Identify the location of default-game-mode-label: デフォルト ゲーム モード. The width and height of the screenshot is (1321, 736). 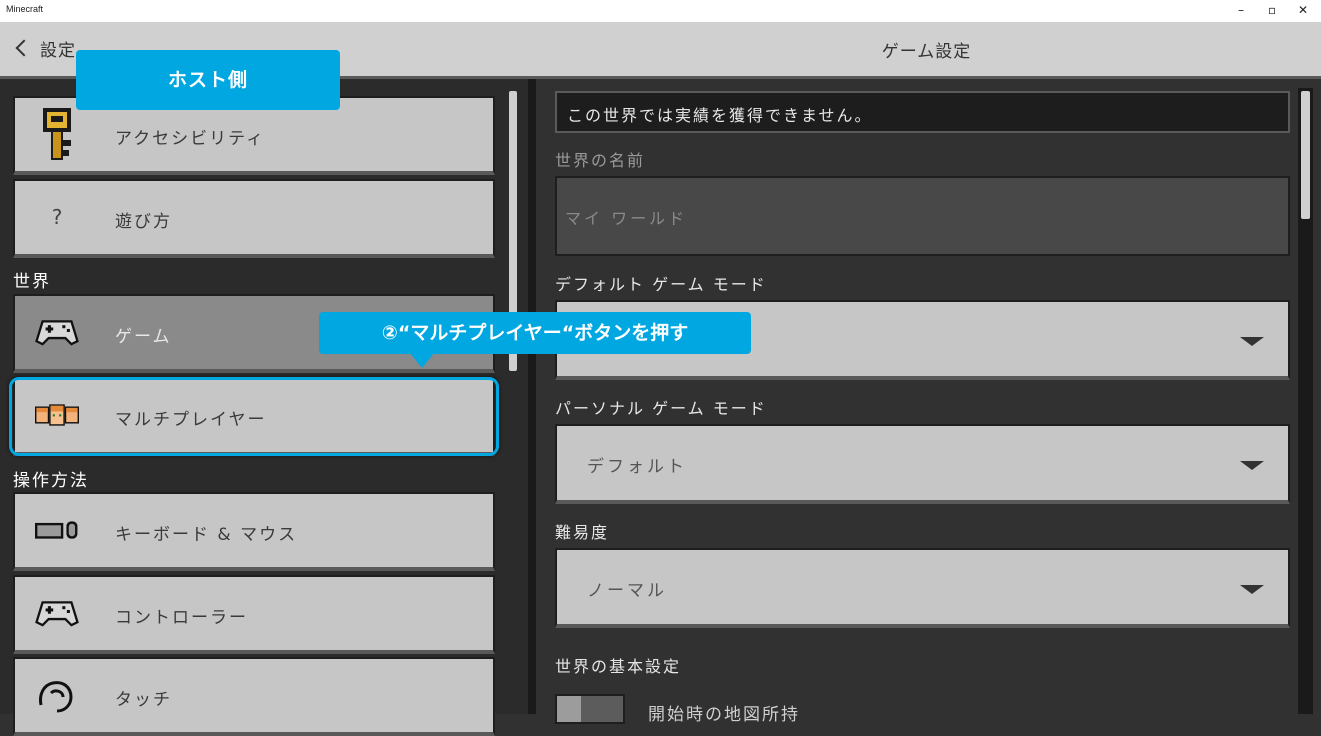
(661, 284).